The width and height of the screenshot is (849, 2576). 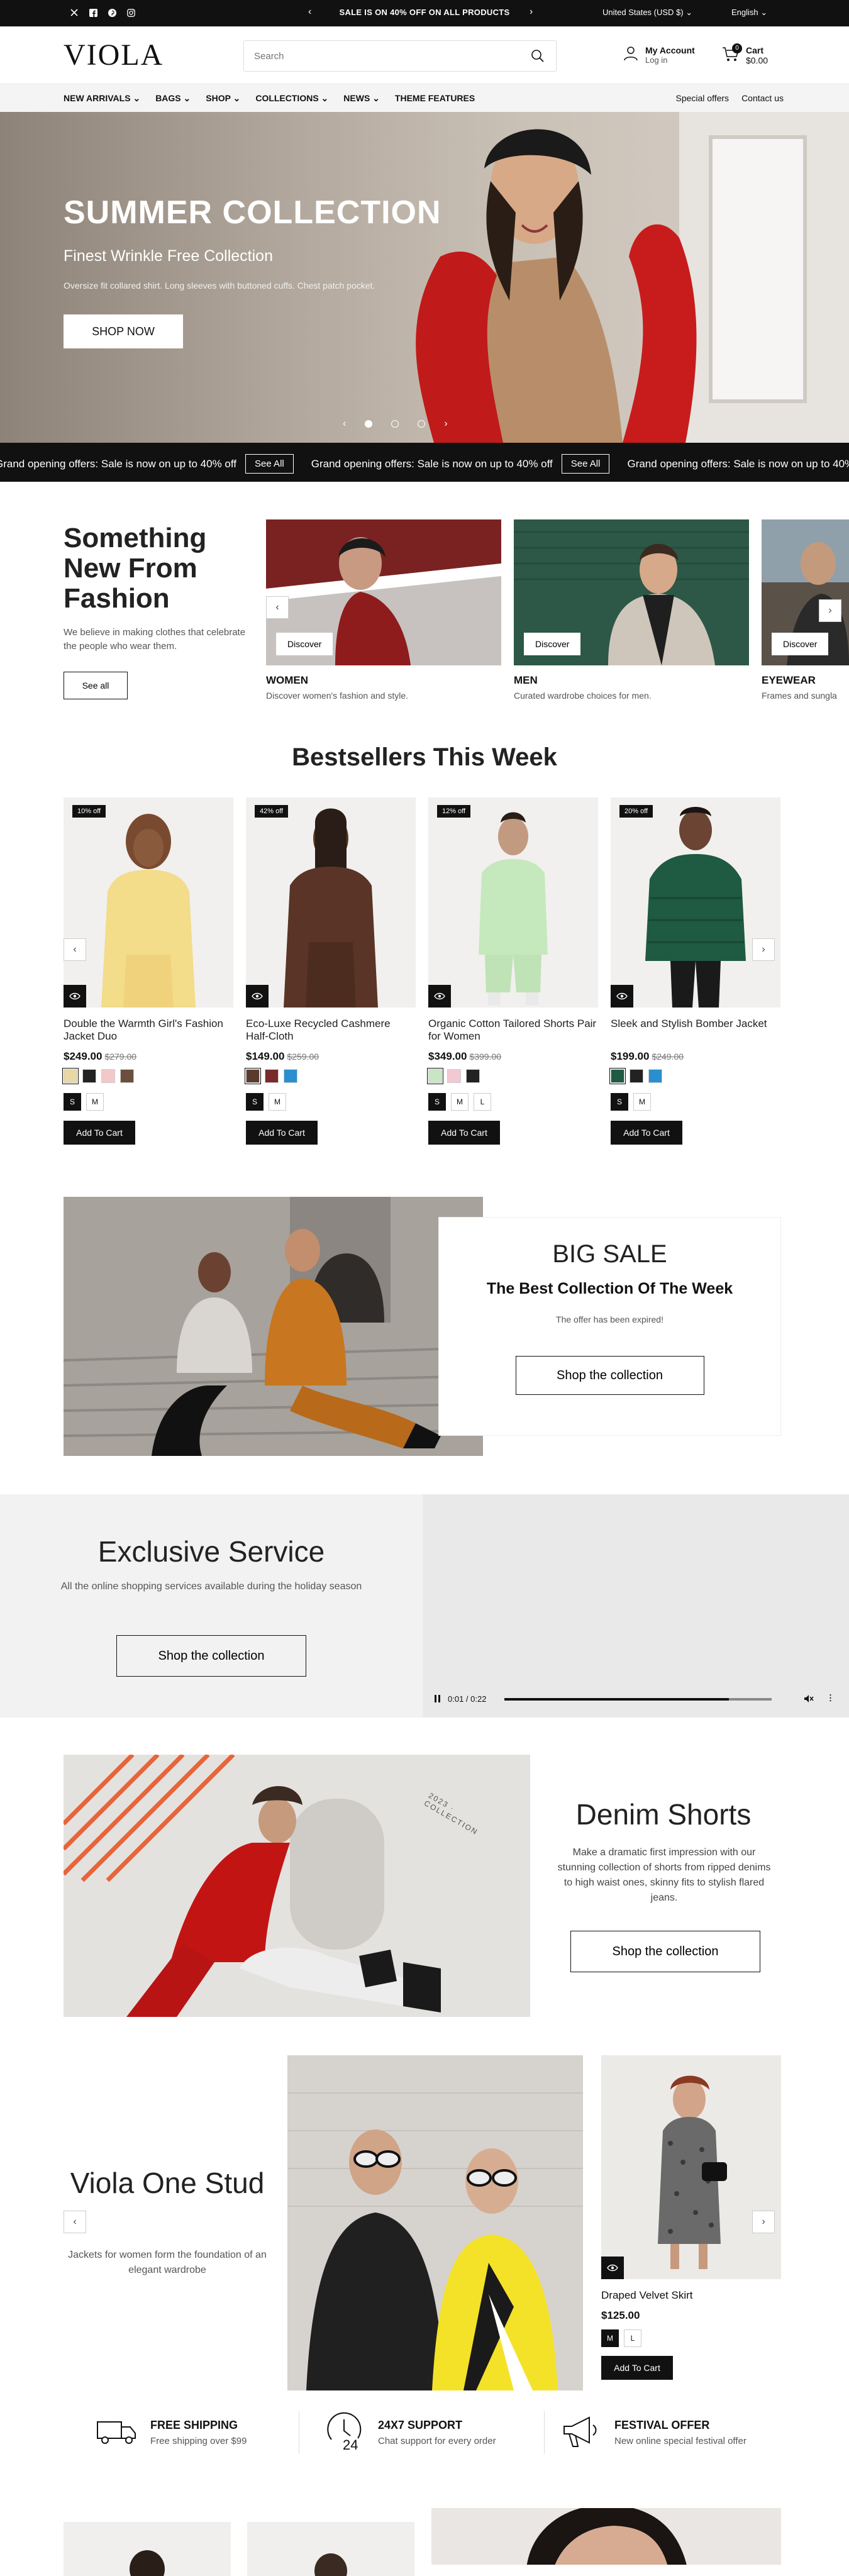 I want to click on product-name: Eco-Luxe Recycled Cashmere Half-Cloth, so click(x=331, y=1031).